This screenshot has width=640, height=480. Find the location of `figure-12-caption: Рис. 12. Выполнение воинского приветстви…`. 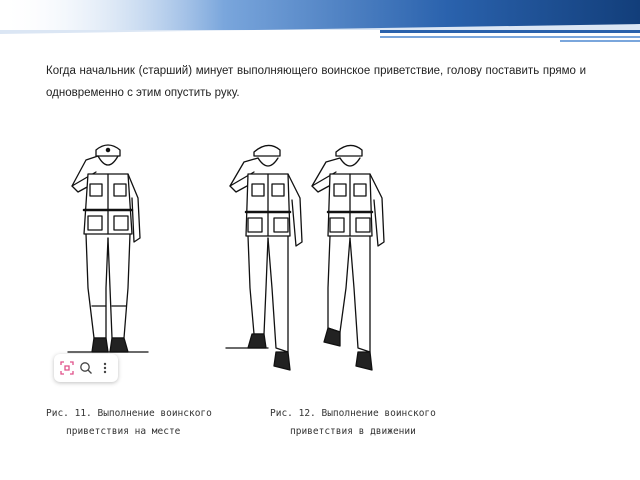

figure-12-caption: Рис. 12. Выполнение воинского приветстви… is located at coordinates (353, 423).